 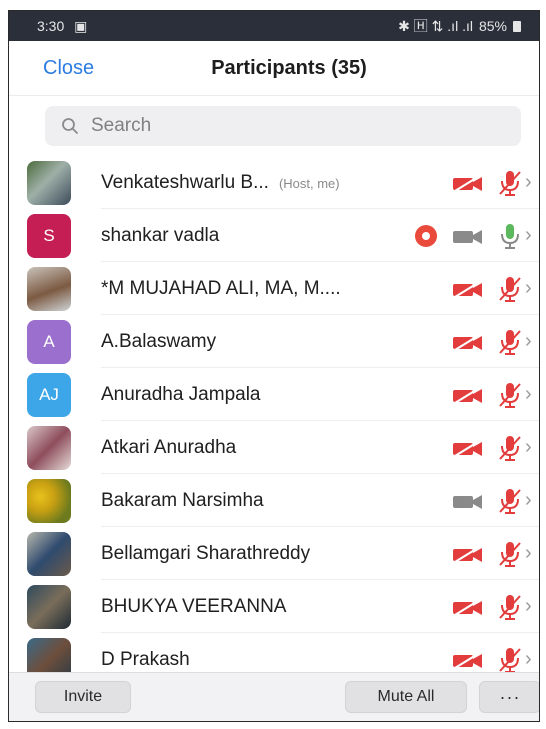 I want to click on participant-name: D Prakash, so click(x=145, y=660).